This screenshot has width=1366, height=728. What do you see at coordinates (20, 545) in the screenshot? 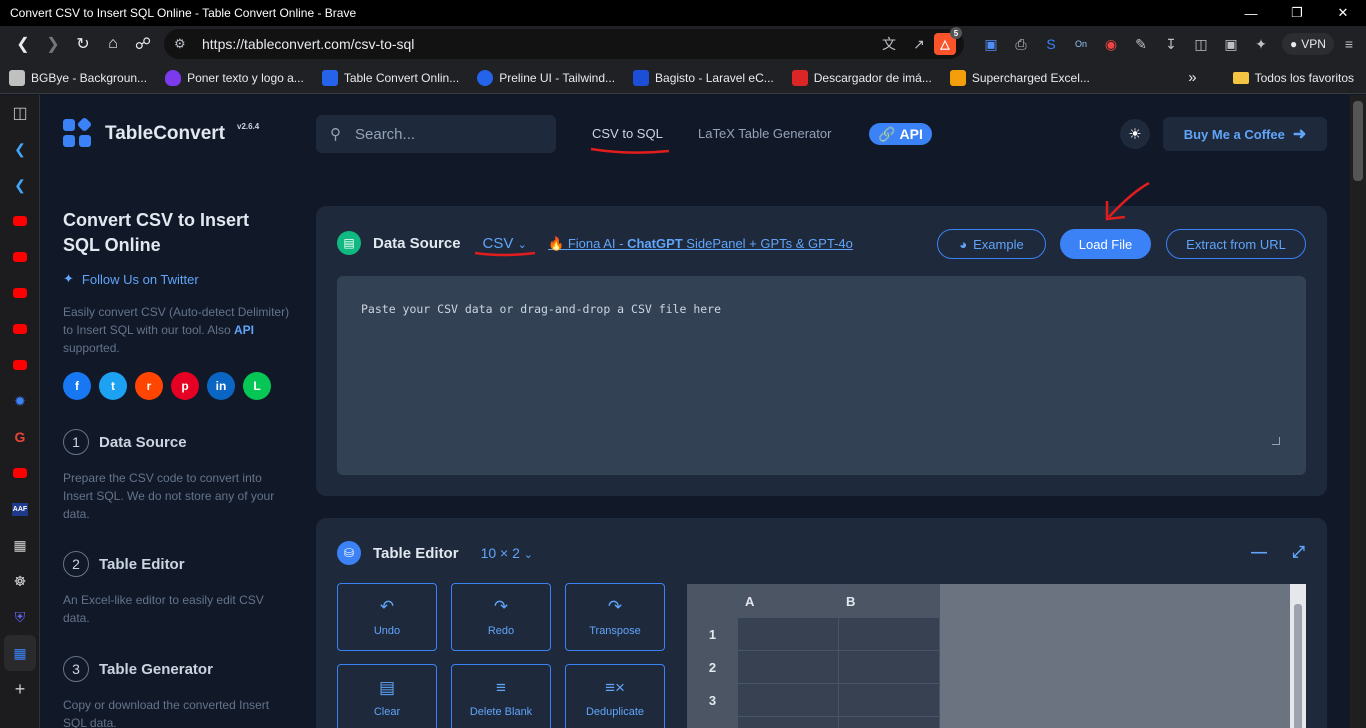
I see `profile-app-icon: ▦` at bounding box center [20, 545].